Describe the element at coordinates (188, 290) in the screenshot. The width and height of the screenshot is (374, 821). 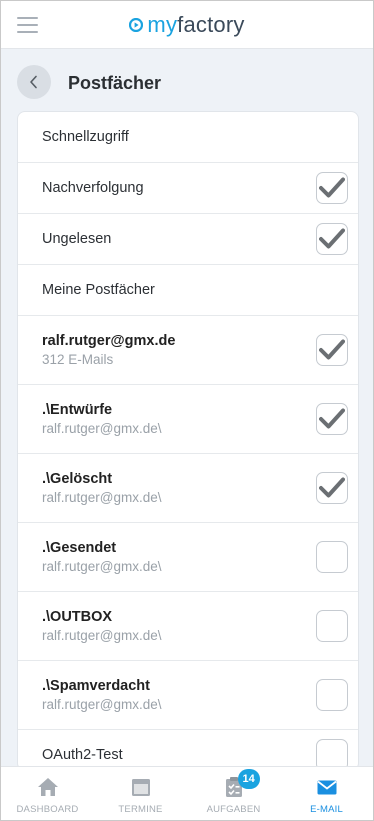
I see `section-header-my-mailboxes: Meine Postfächer` at that location.